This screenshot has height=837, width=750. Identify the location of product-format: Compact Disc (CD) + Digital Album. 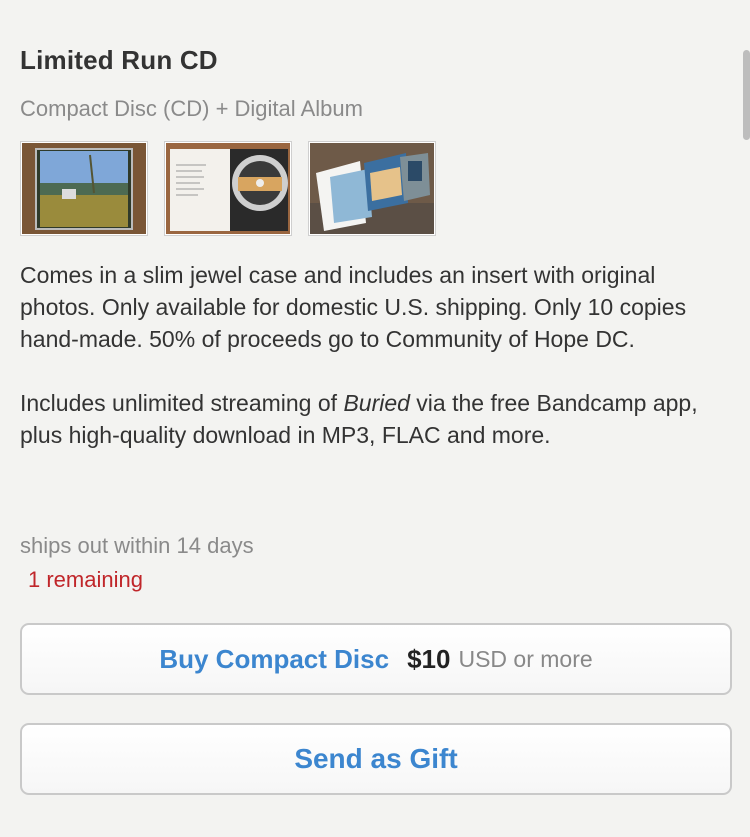
(191, 108).